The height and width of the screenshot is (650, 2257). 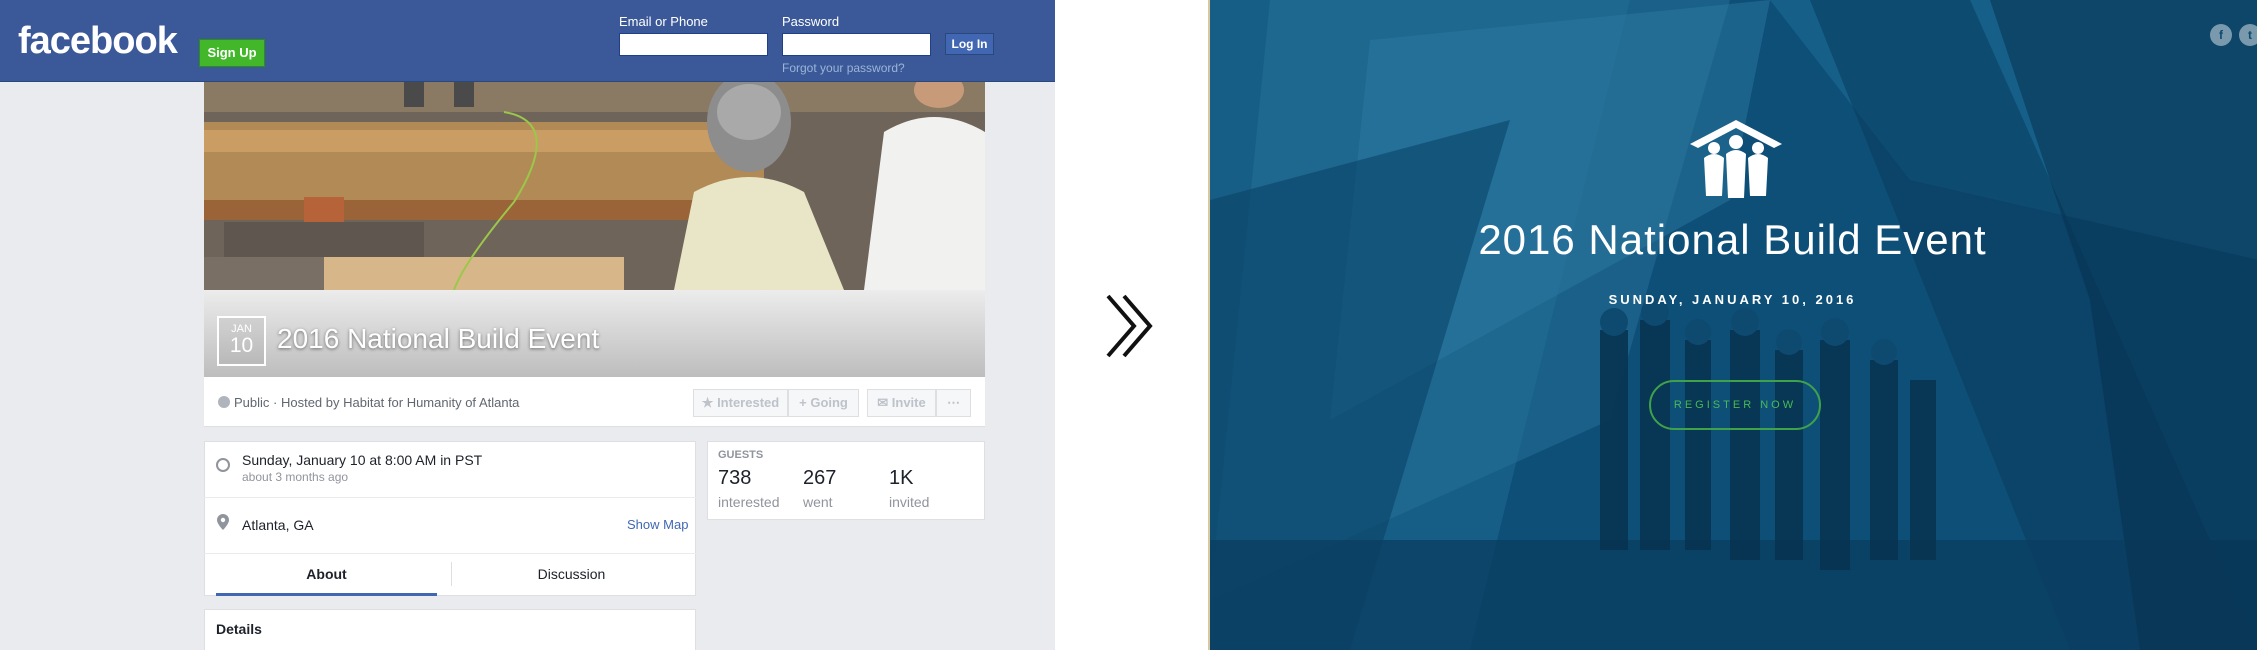 I want to click on went-label: went, so click(x=818, y=502).